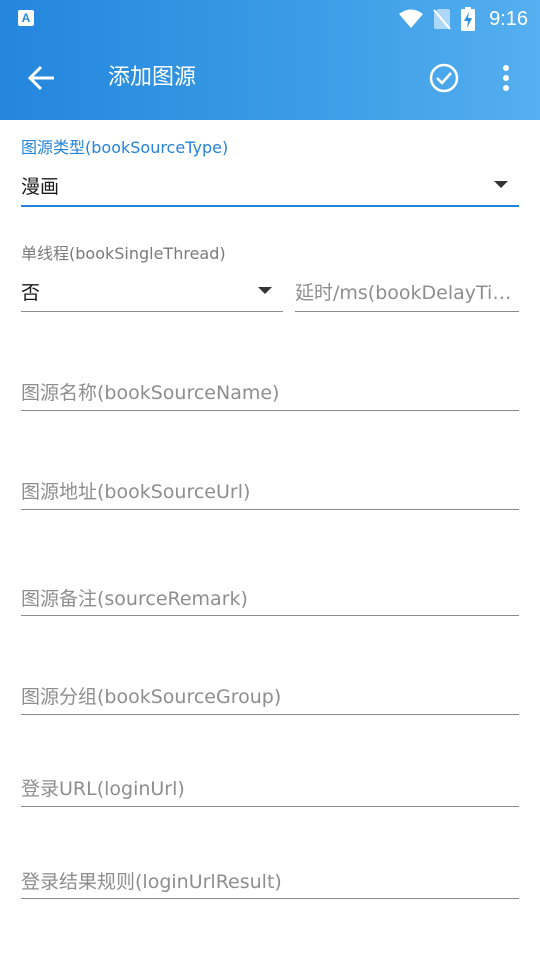 The image size is (540, 960). I want to click on source-group-input: 图源分组(bookSourceGroup), so click(270, 700).